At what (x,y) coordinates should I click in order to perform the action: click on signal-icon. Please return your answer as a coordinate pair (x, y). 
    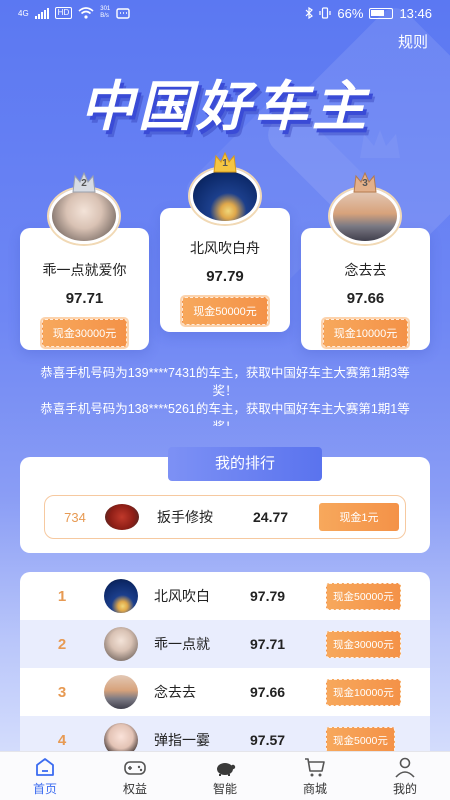
    Looking at the image, I should click on (41, 13).